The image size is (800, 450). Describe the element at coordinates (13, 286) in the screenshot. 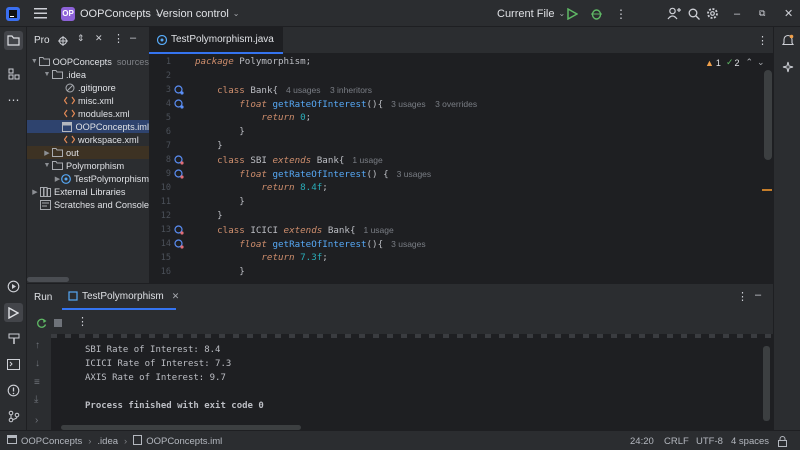

I see `services-tool-icon` at that location.